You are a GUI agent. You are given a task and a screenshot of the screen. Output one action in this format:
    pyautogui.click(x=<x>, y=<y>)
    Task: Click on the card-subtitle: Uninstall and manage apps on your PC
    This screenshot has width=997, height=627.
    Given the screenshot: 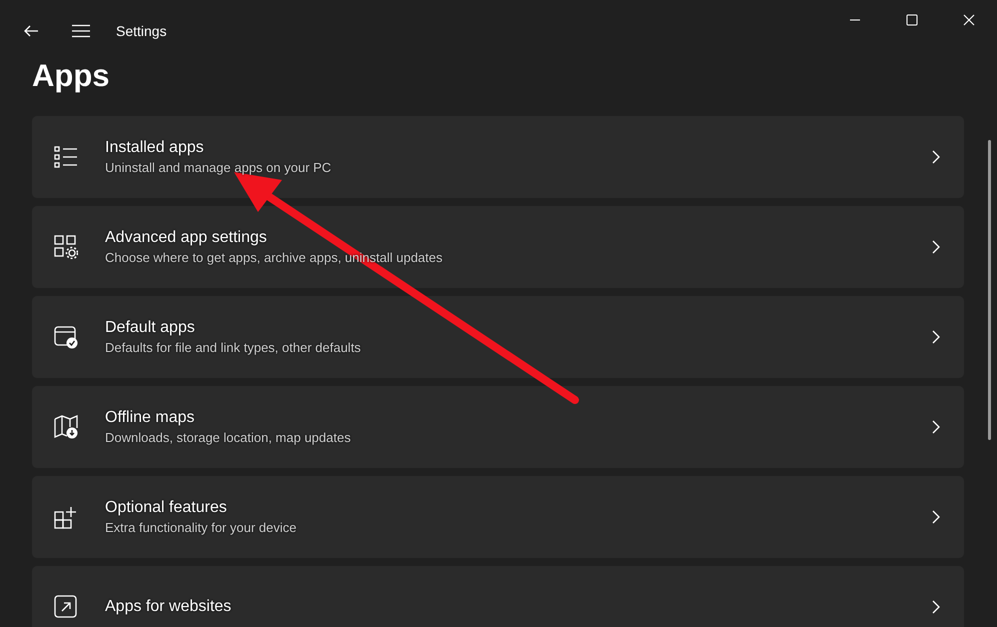 What is the action you would take?
    pyautogui.click(x=218, y=168)
    